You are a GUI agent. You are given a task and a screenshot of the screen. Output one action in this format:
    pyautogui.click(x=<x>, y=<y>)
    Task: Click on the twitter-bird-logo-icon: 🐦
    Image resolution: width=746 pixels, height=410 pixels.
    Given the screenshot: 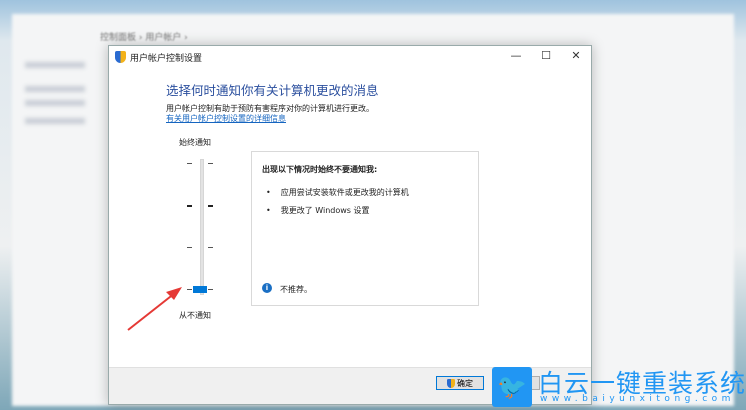 What is the action you would take?
    pyautogui.click(x=512, y=387)
    